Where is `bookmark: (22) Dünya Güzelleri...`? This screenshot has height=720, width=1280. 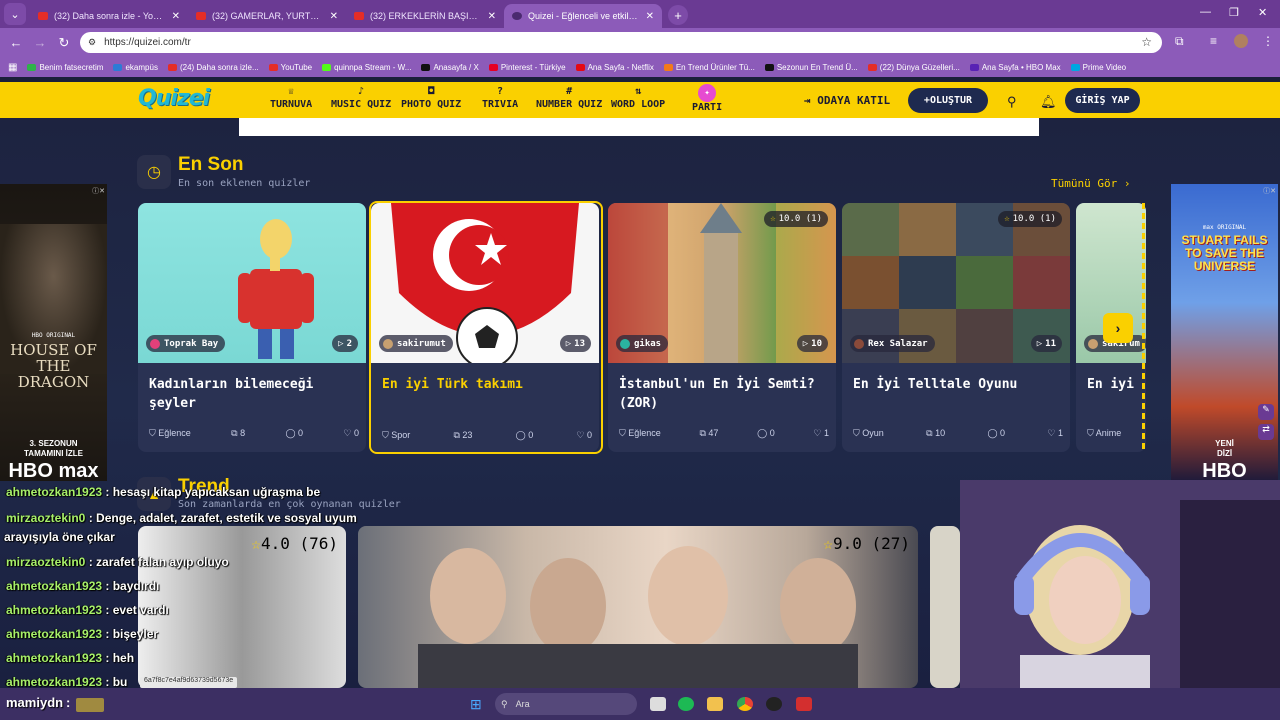 bookmark: (22) Dünya Güzelleri... is located at coordinates (913, 67).